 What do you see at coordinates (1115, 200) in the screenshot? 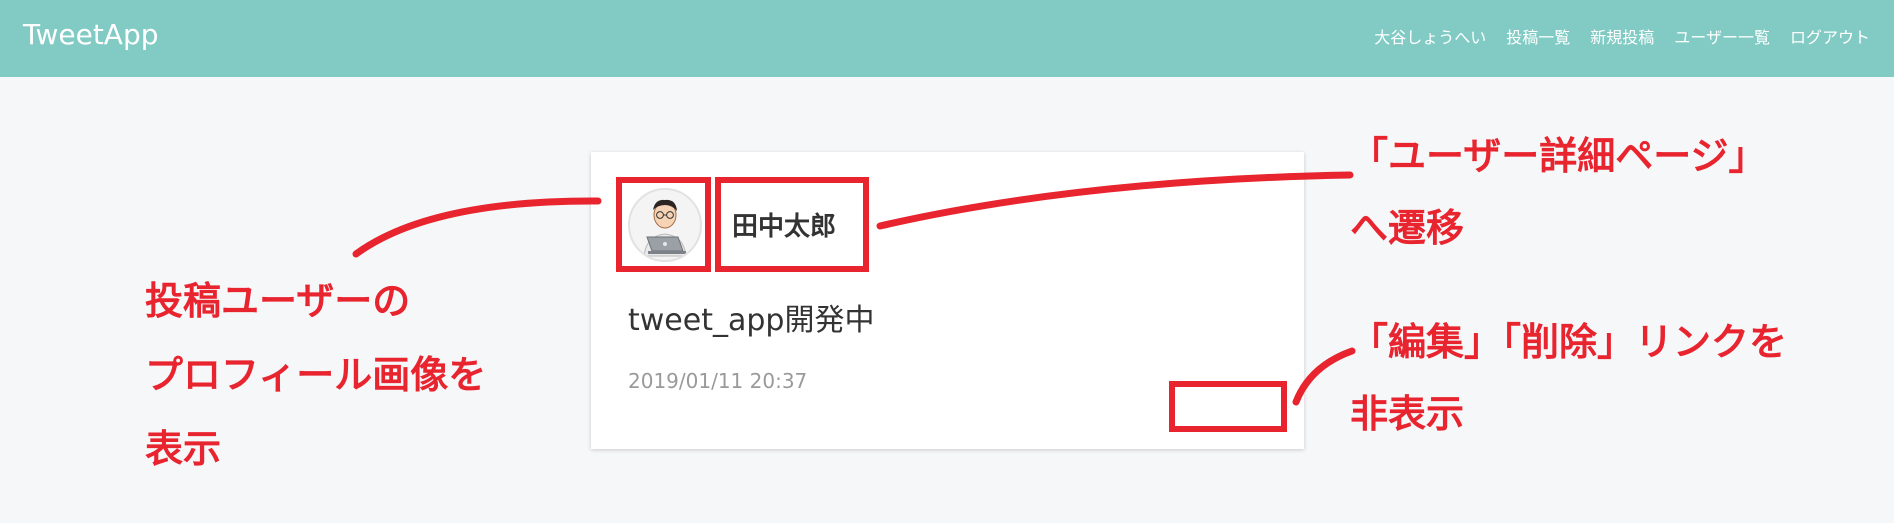
I see `connector-user-name` at bounding box center [1115, 200].